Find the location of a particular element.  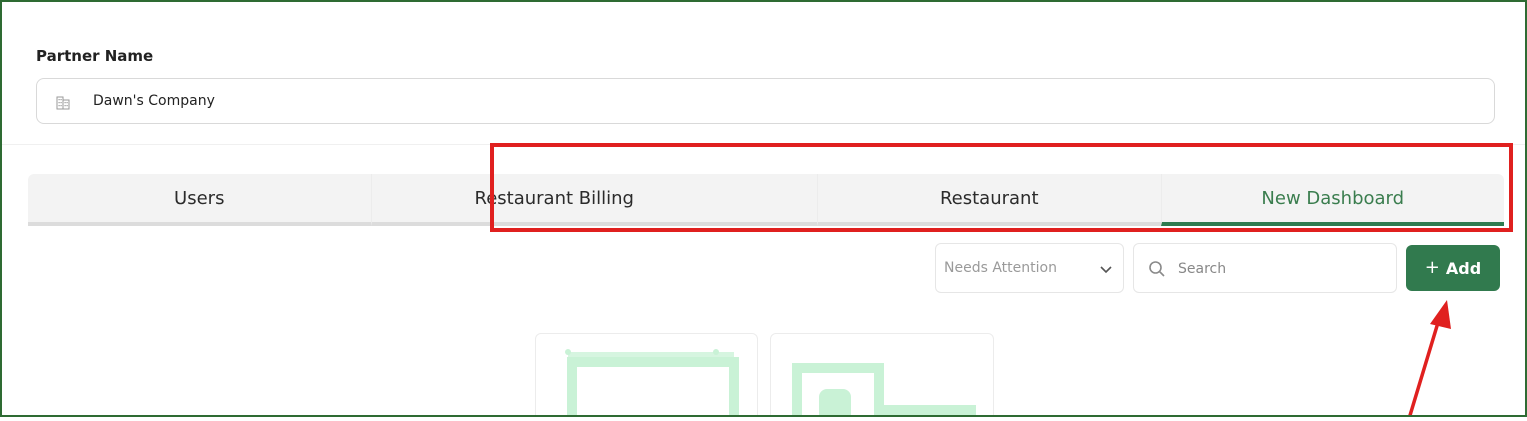

annotation-highlight-box is located at coordinates (1001, 187).